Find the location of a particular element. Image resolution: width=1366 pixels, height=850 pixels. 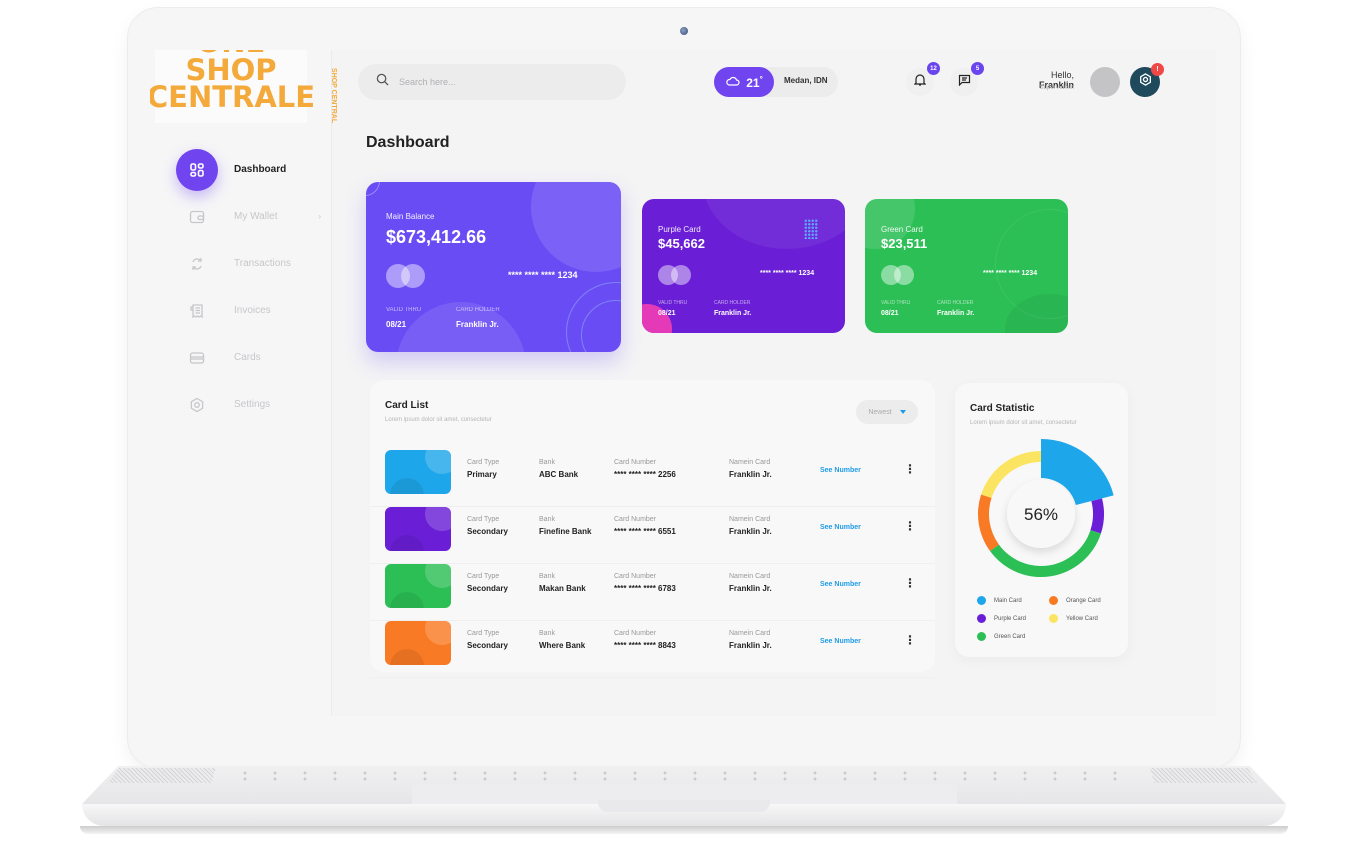

messages-badge: 5 is located at coordinates (977, 68).